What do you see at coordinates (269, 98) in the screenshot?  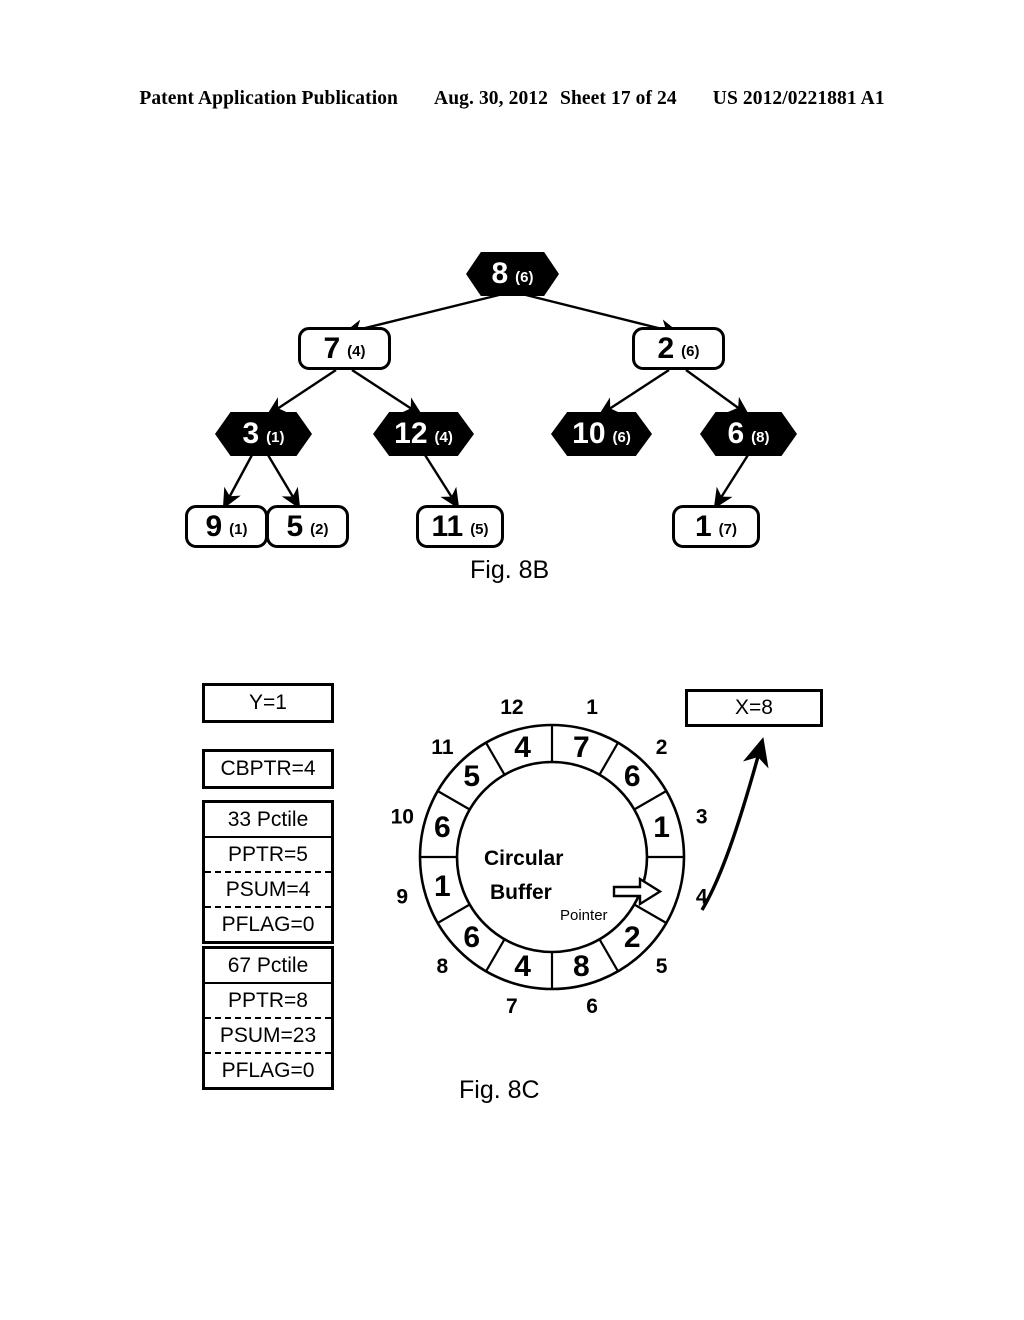 I see `publication-label: Patent Application Publication` at bounding box center [269, 98].